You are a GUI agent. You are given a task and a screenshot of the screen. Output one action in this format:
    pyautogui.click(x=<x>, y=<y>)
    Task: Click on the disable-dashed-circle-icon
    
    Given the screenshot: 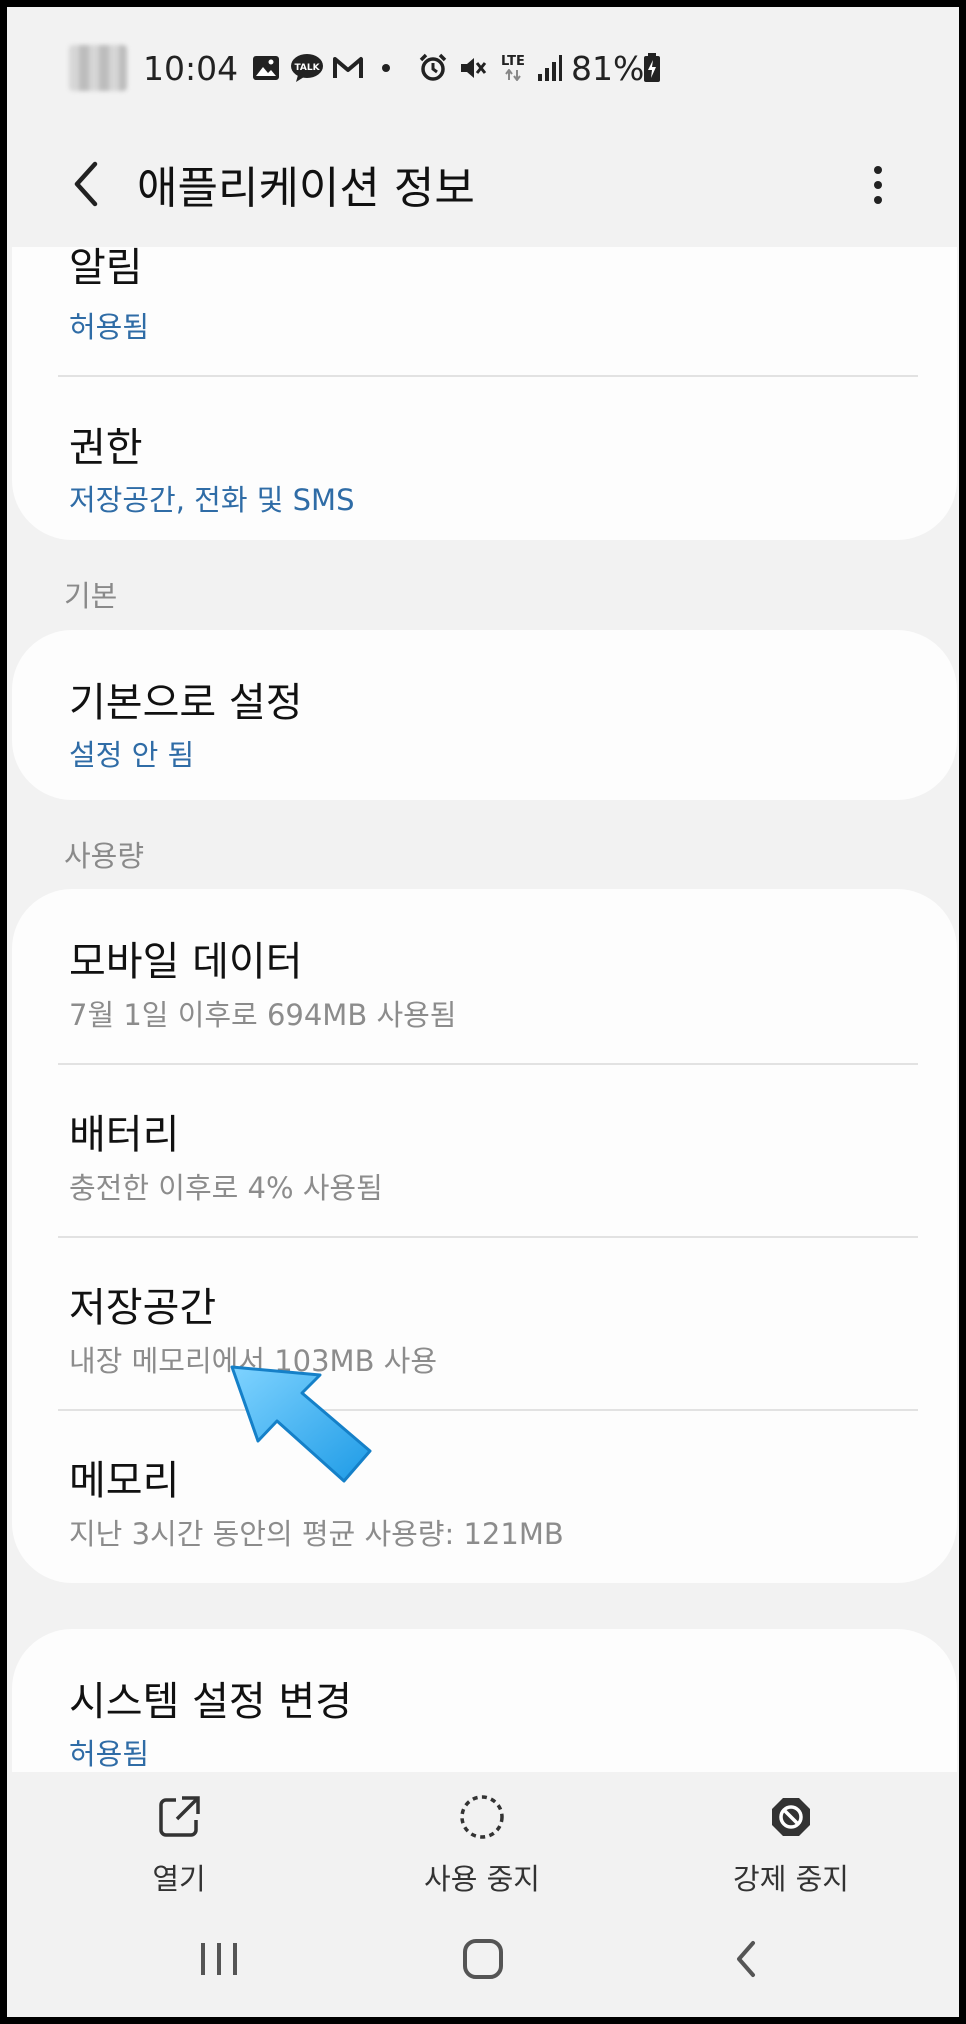 What is the action you would take?
    pyautogui.click(x=482, y=1817)
    